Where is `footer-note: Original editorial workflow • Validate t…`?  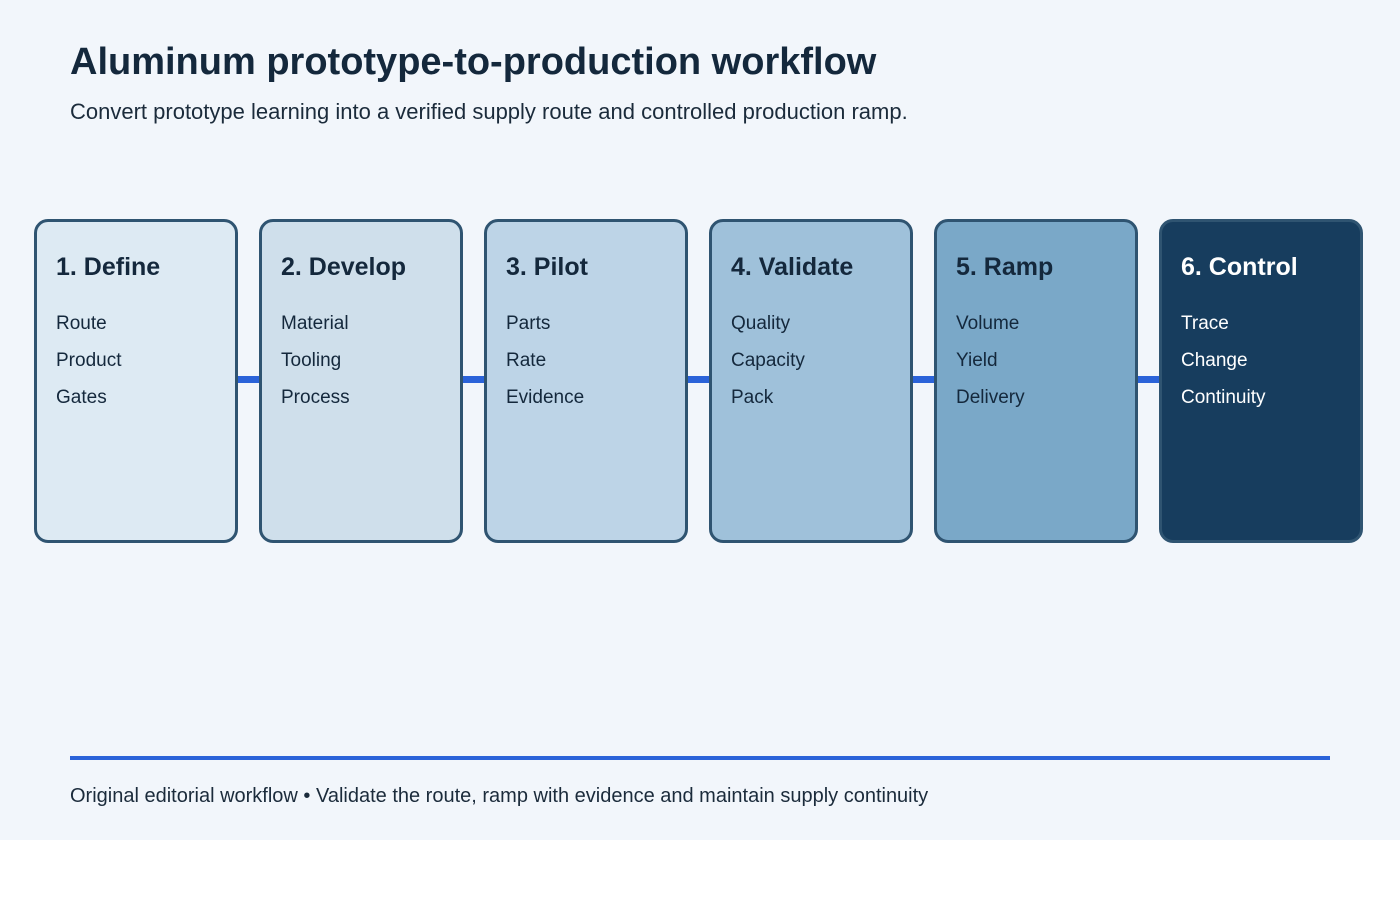 footer-note: Original editorial workflow • Validate t… is located at coordinates (499, 796).